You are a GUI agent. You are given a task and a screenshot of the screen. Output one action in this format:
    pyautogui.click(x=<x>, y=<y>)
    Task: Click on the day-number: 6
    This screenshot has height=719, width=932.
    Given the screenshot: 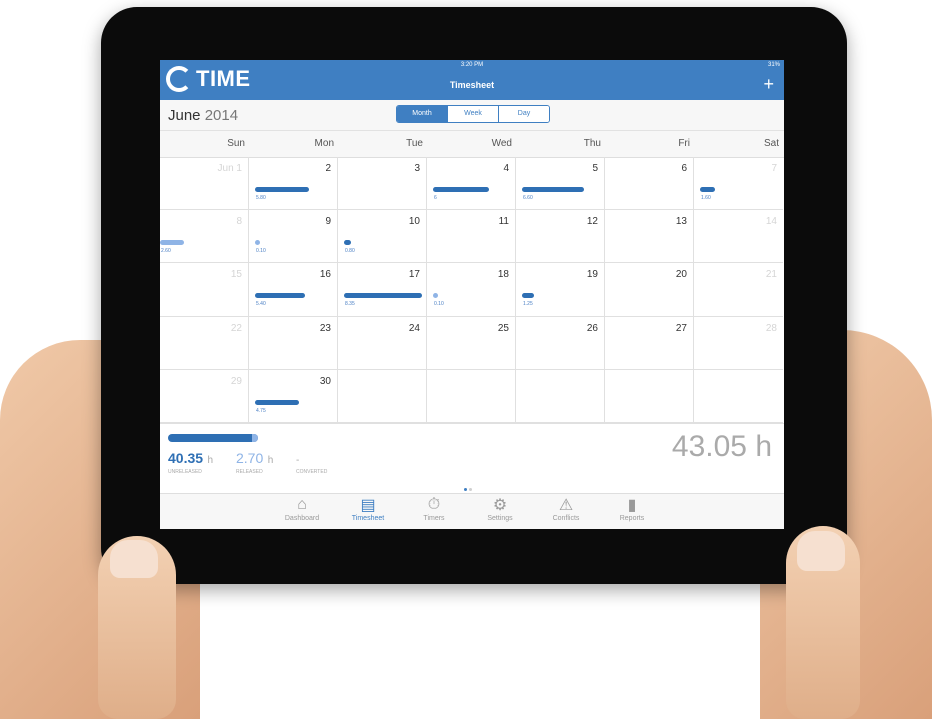 What is the action you would take?
    pyautogui.click(x=684, y=168)
    